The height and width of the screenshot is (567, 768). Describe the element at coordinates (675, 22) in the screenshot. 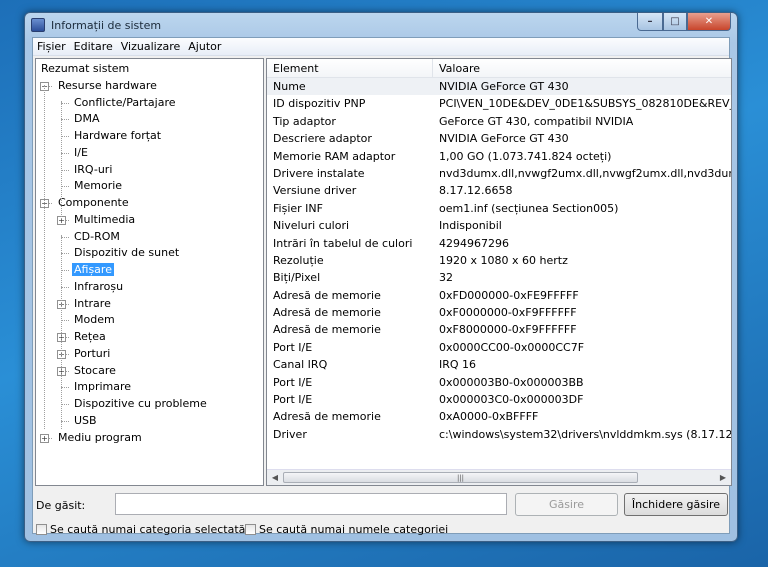

I see `maximize-button: □` at that location.